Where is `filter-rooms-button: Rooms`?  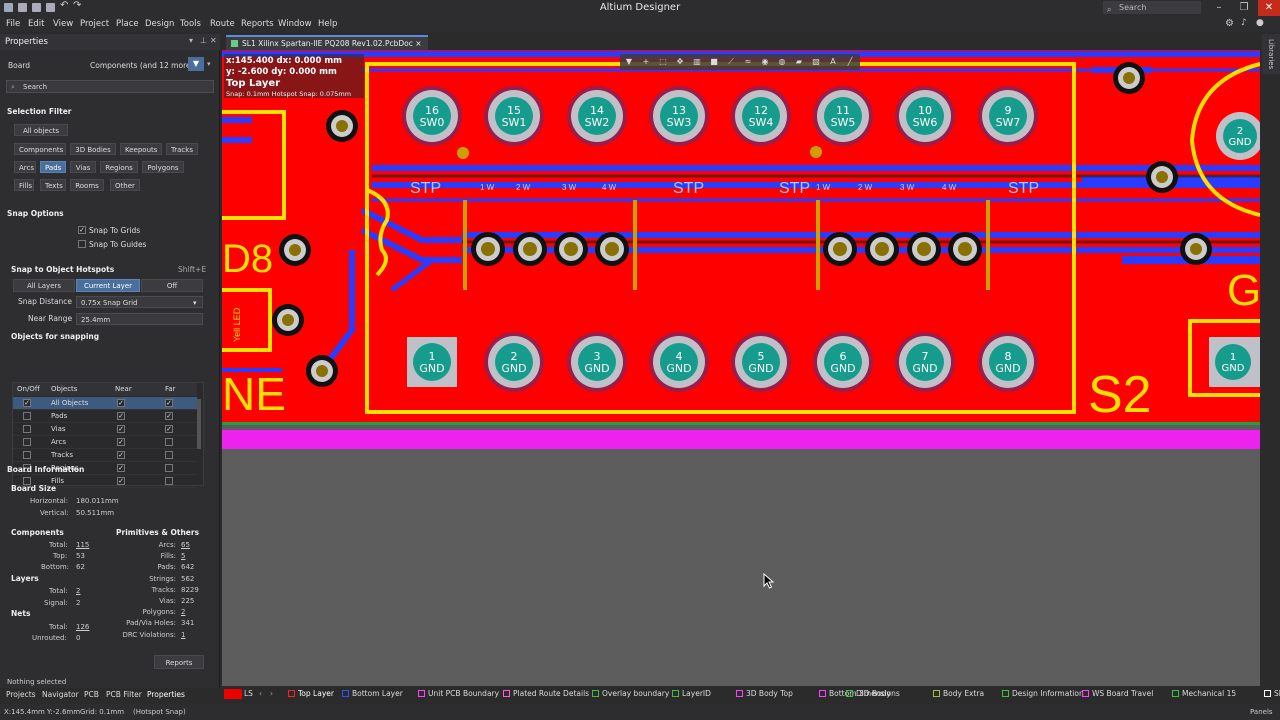 filter-rooms-button: Rooms is located at coordinates (87, 185).